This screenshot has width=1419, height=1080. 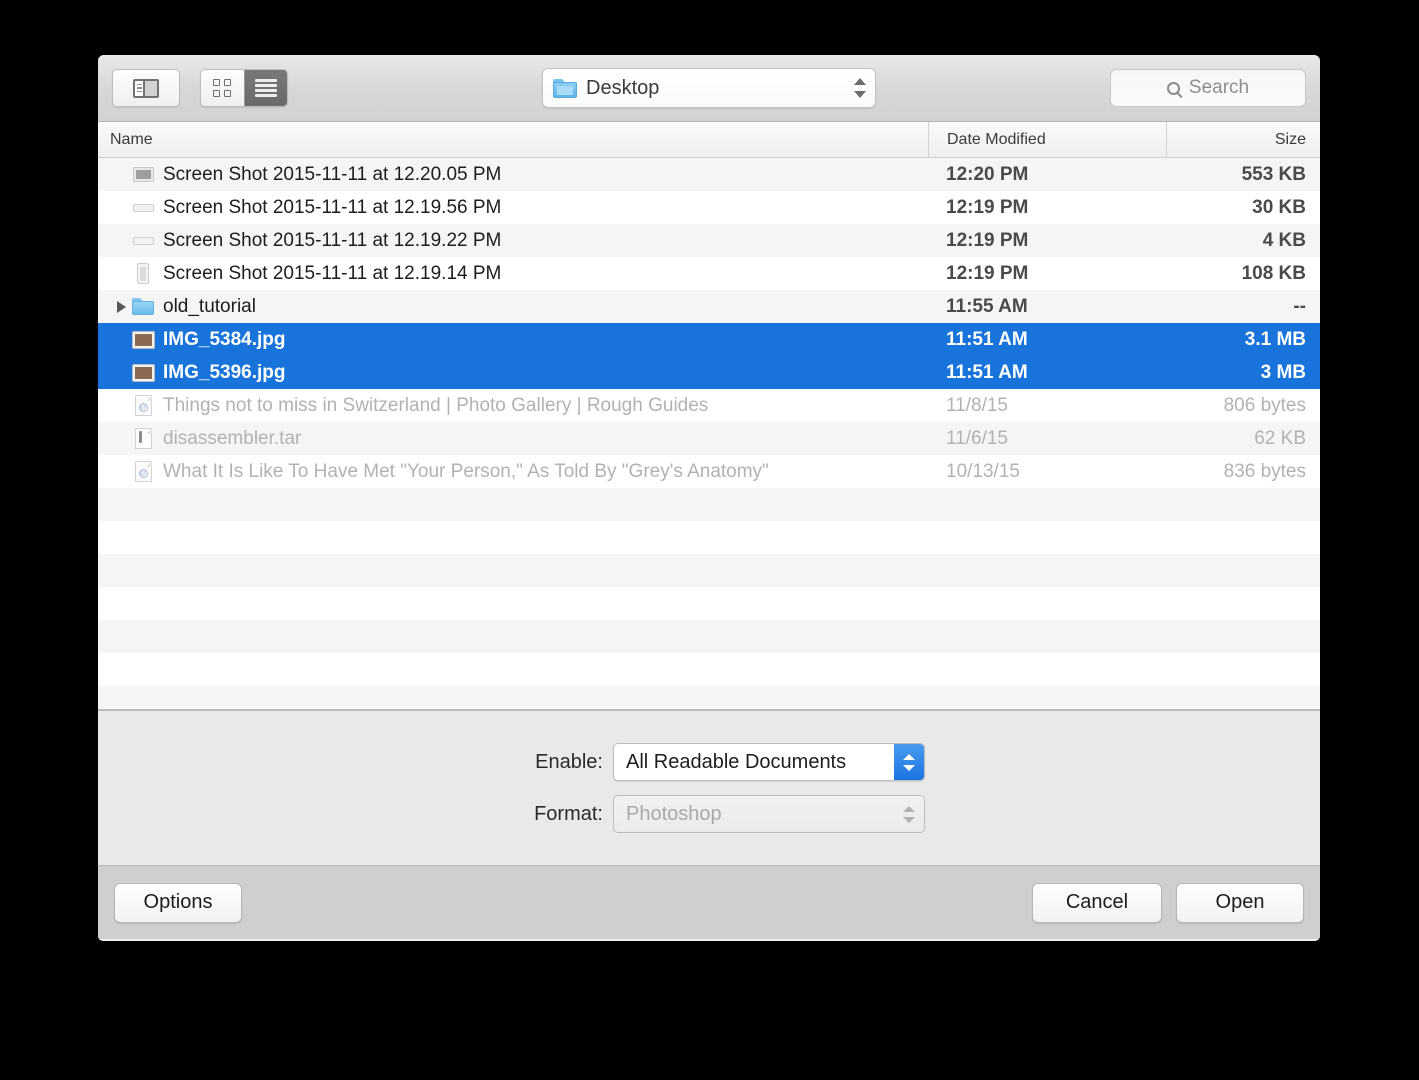 I want to click on table-row: IMG_5384.jpg 11:51 AM 3.1 MB, so click(x=709, y=339).